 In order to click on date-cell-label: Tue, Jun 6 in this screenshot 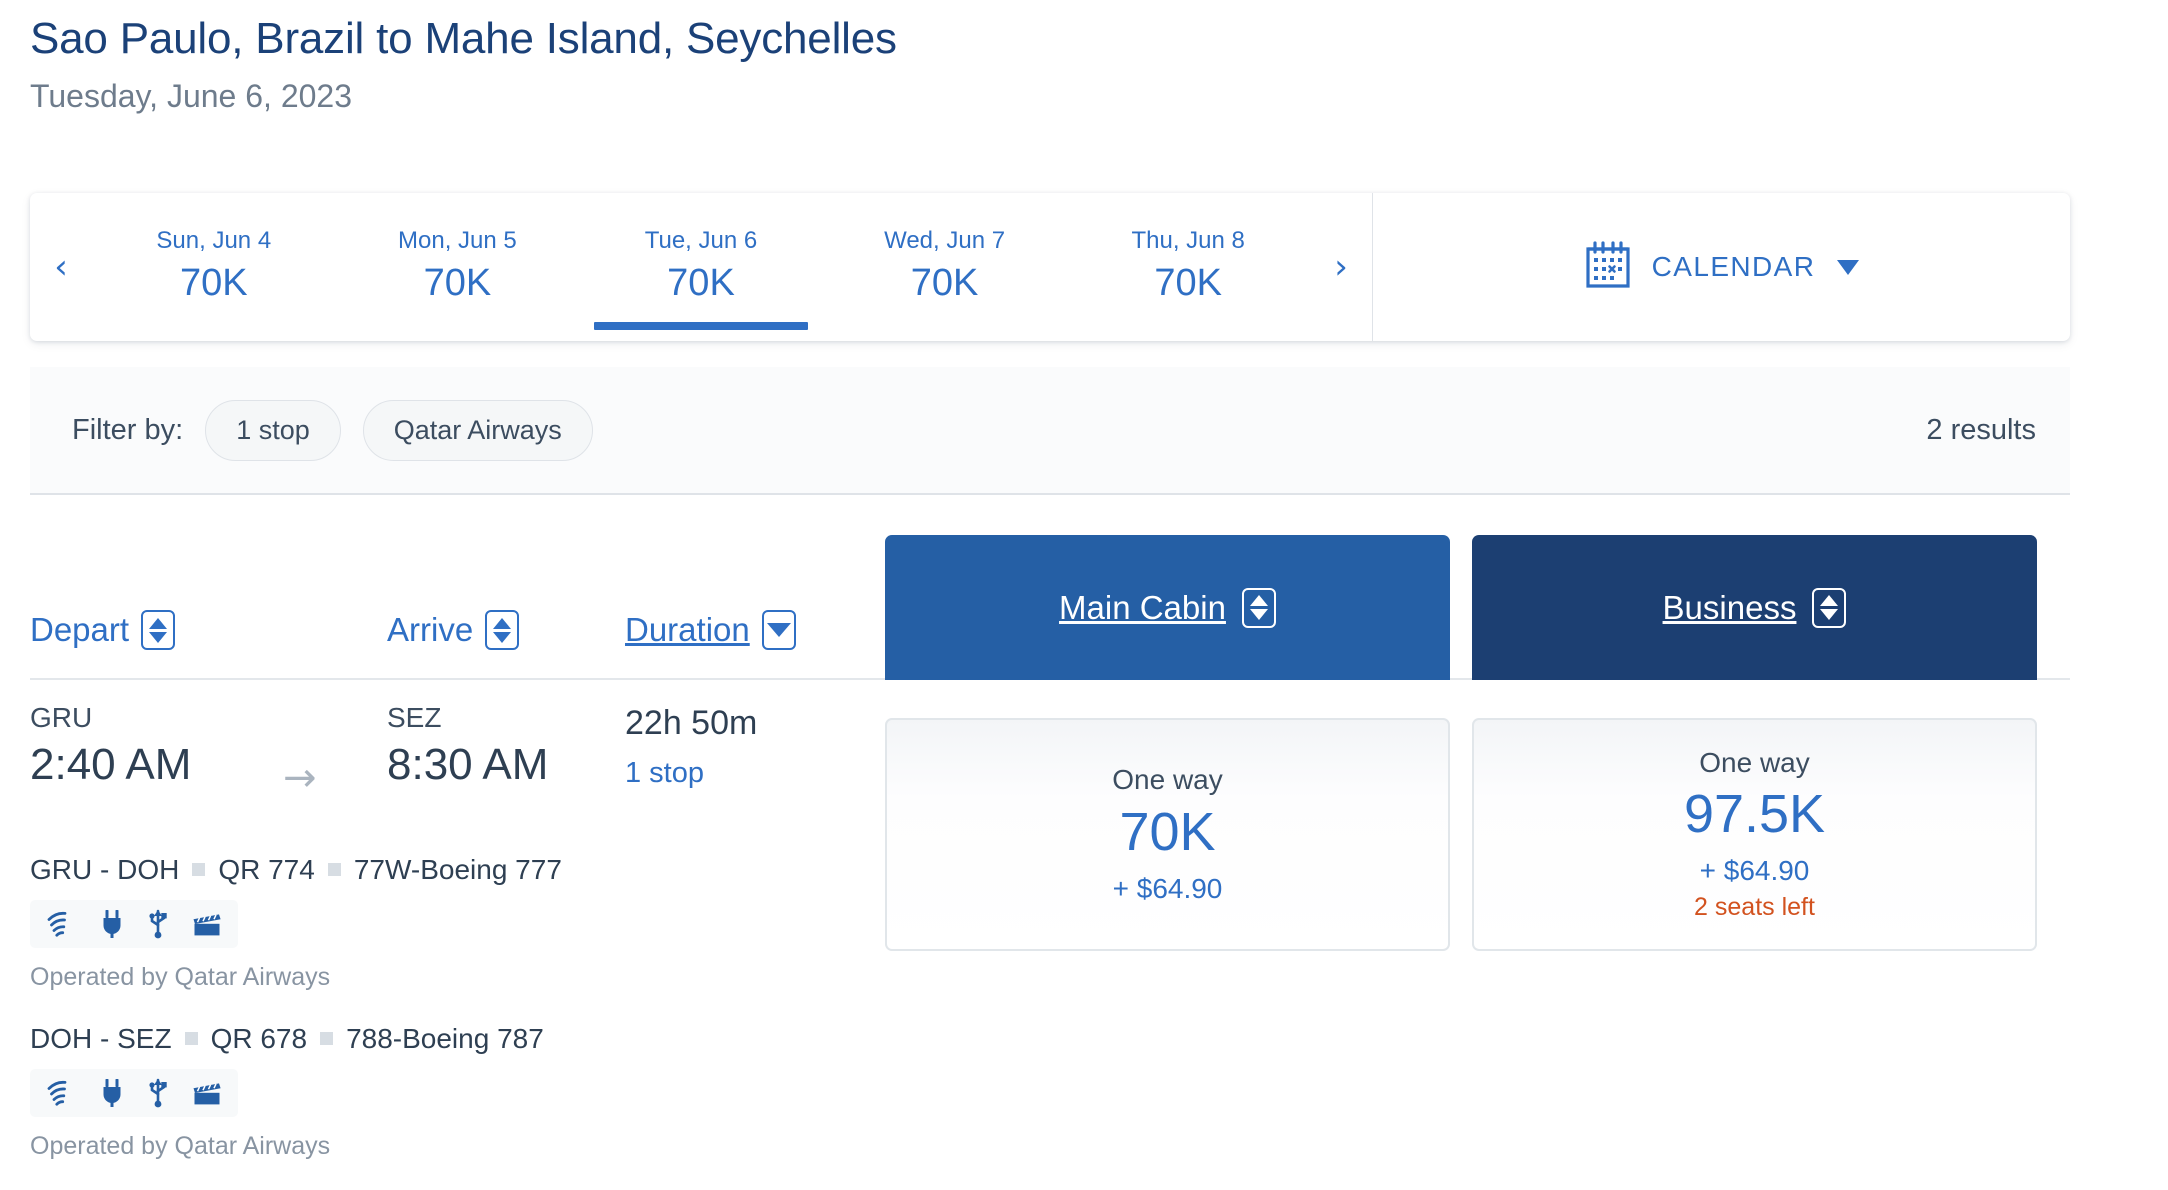, I will do `click(701, 240)`.